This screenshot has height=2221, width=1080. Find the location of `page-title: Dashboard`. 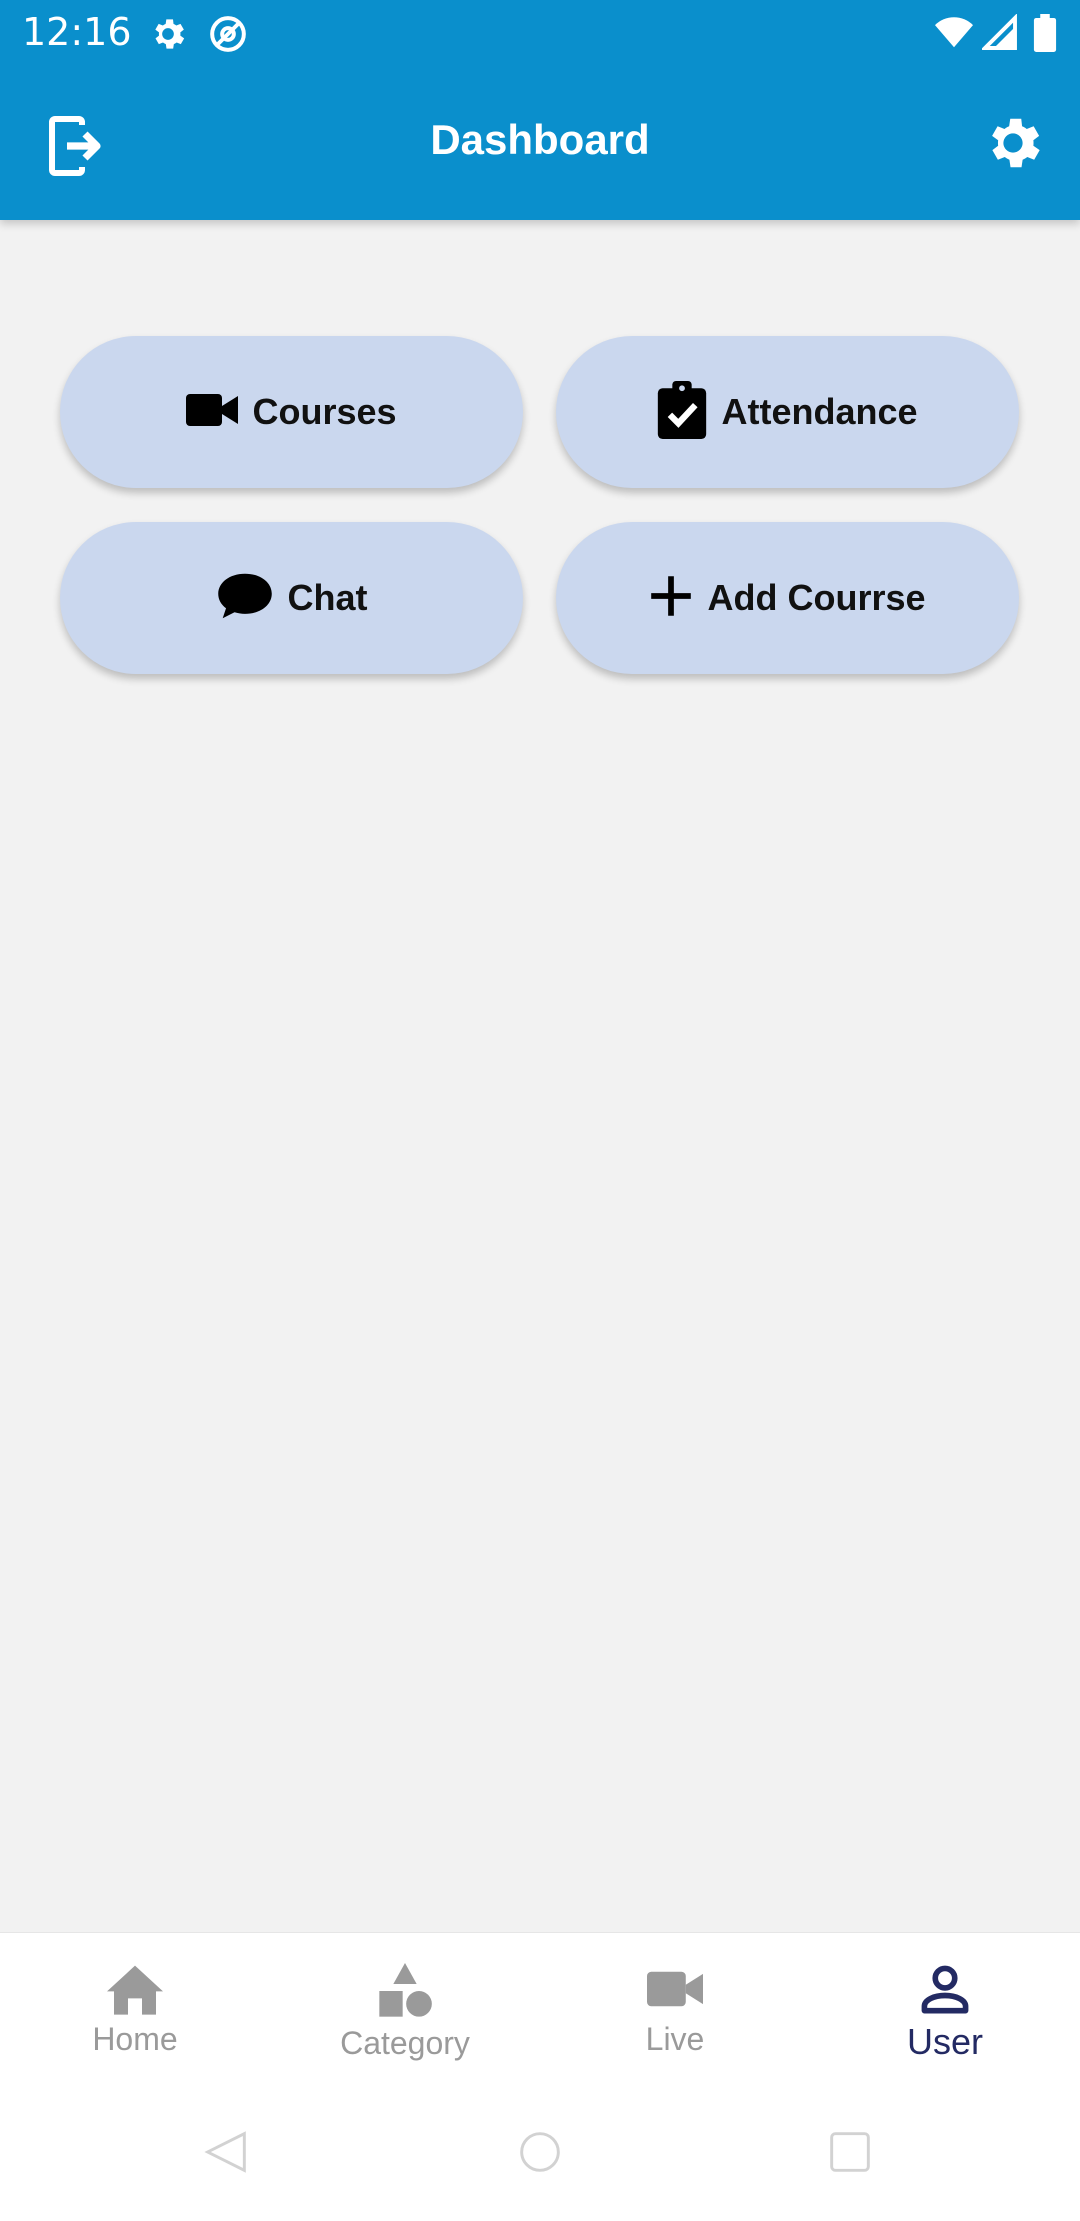

page-title: Dashboard is located at coordinates (540, 139).